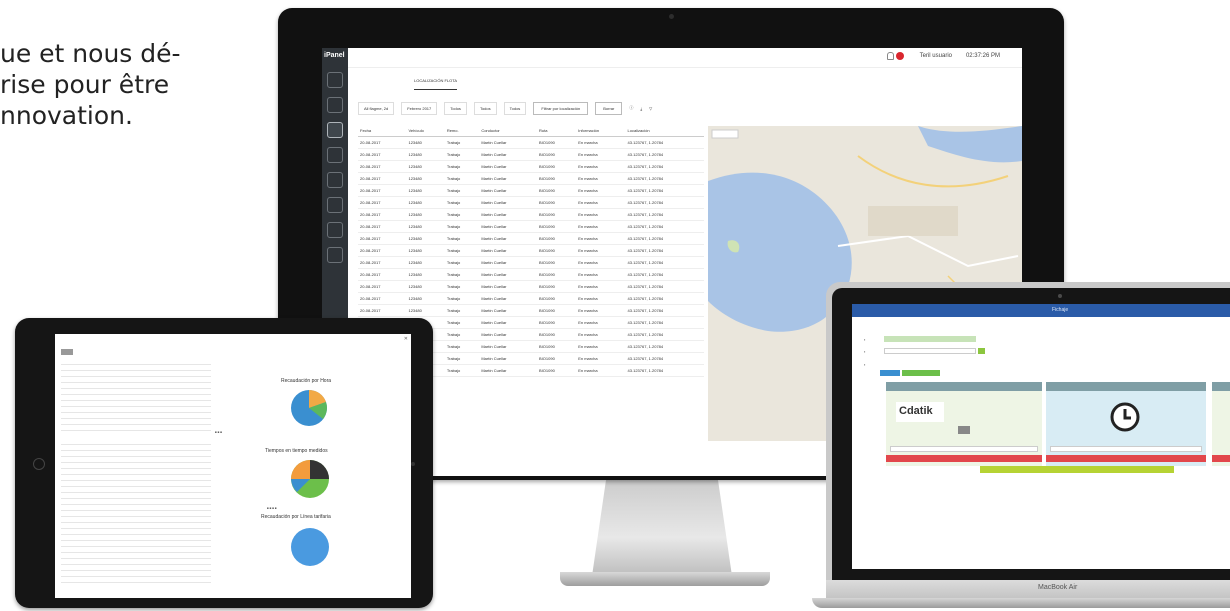 This screenshot has height=611, width=1230. I want to click on stats-table-bottom, so click(136, 510).